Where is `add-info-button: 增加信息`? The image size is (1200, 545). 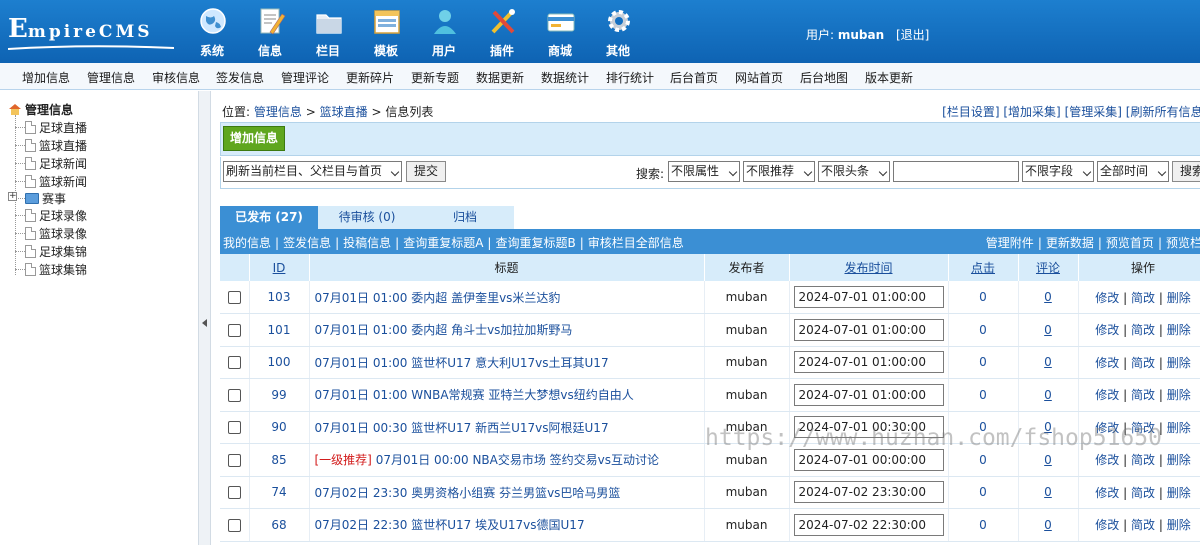
add-info-button: 增加信息 is located at coordinates (254, 138).